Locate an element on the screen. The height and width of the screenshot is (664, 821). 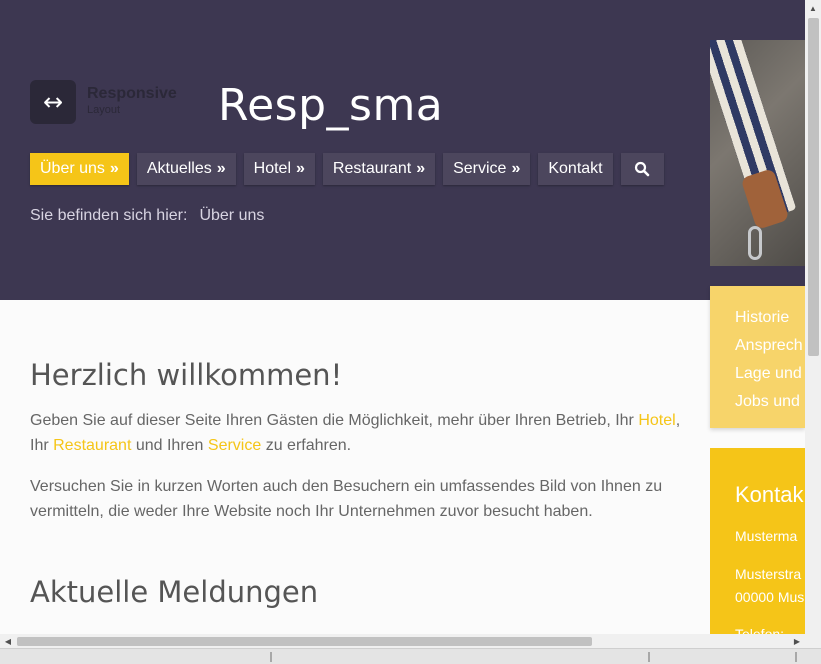
logo: ↔ is located at coordinates (53, 102).